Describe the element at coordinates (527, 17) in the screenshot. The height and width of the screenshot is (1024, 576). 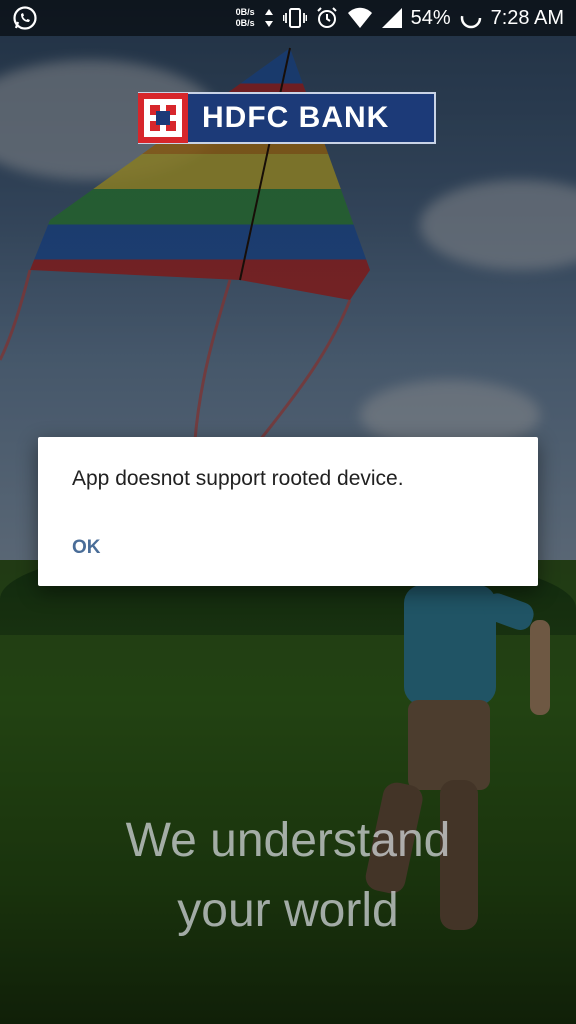
I see `clock: 7:28 AM` at that location.